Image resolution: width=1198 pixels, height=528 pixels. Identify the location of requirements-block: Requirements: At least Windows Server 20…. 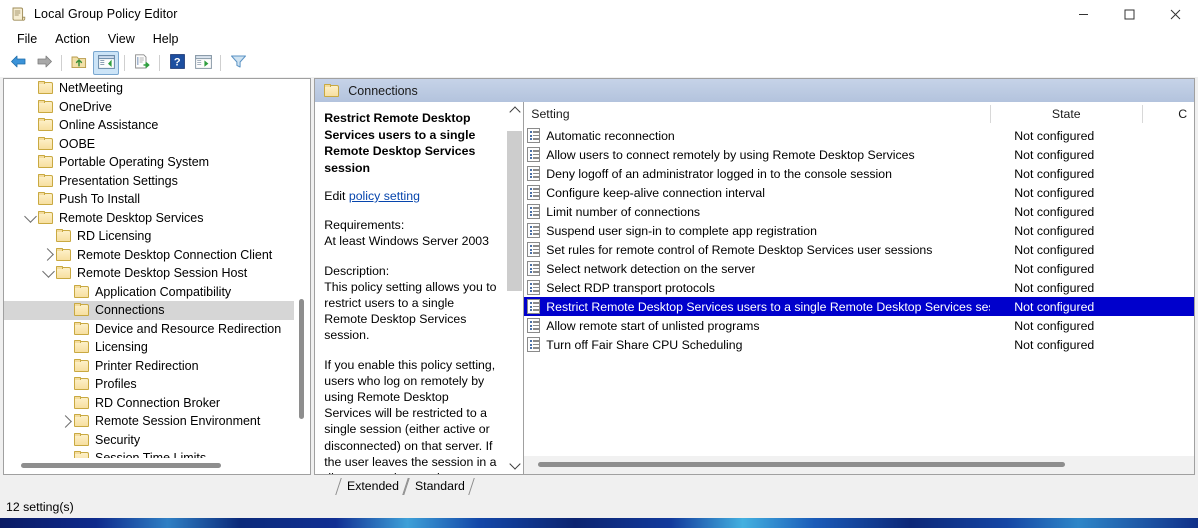
(410, 233).